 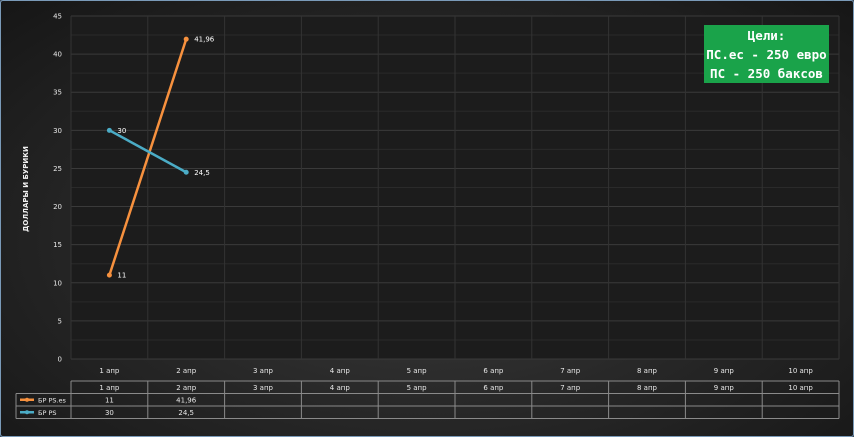 I want to click on y-tick-label: 25, so click(x=57, y=169).